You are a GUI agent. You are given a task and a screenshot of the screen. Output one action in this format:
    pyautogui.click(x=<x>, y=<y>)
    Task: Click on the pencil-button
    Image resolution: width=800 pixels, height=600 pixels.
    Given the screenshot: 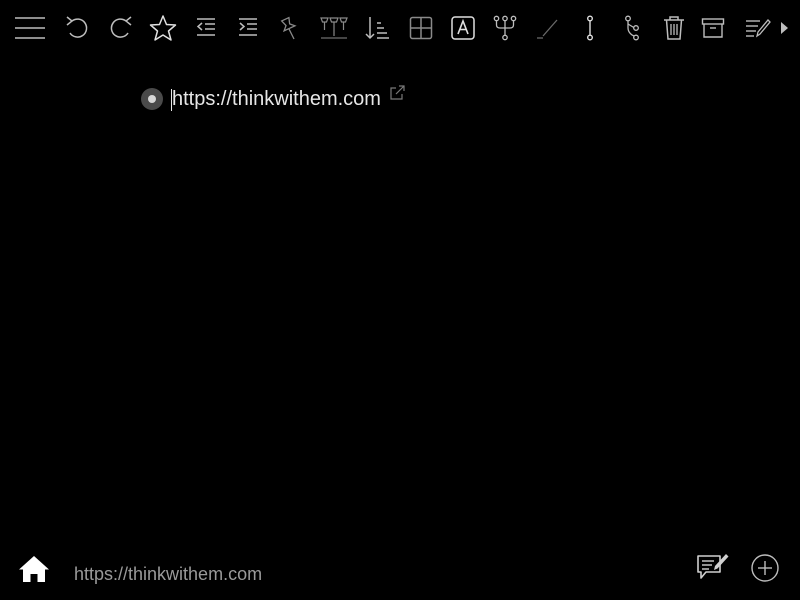 What is the action you would take?
    pyautogui.click(x=548, y=28)
    